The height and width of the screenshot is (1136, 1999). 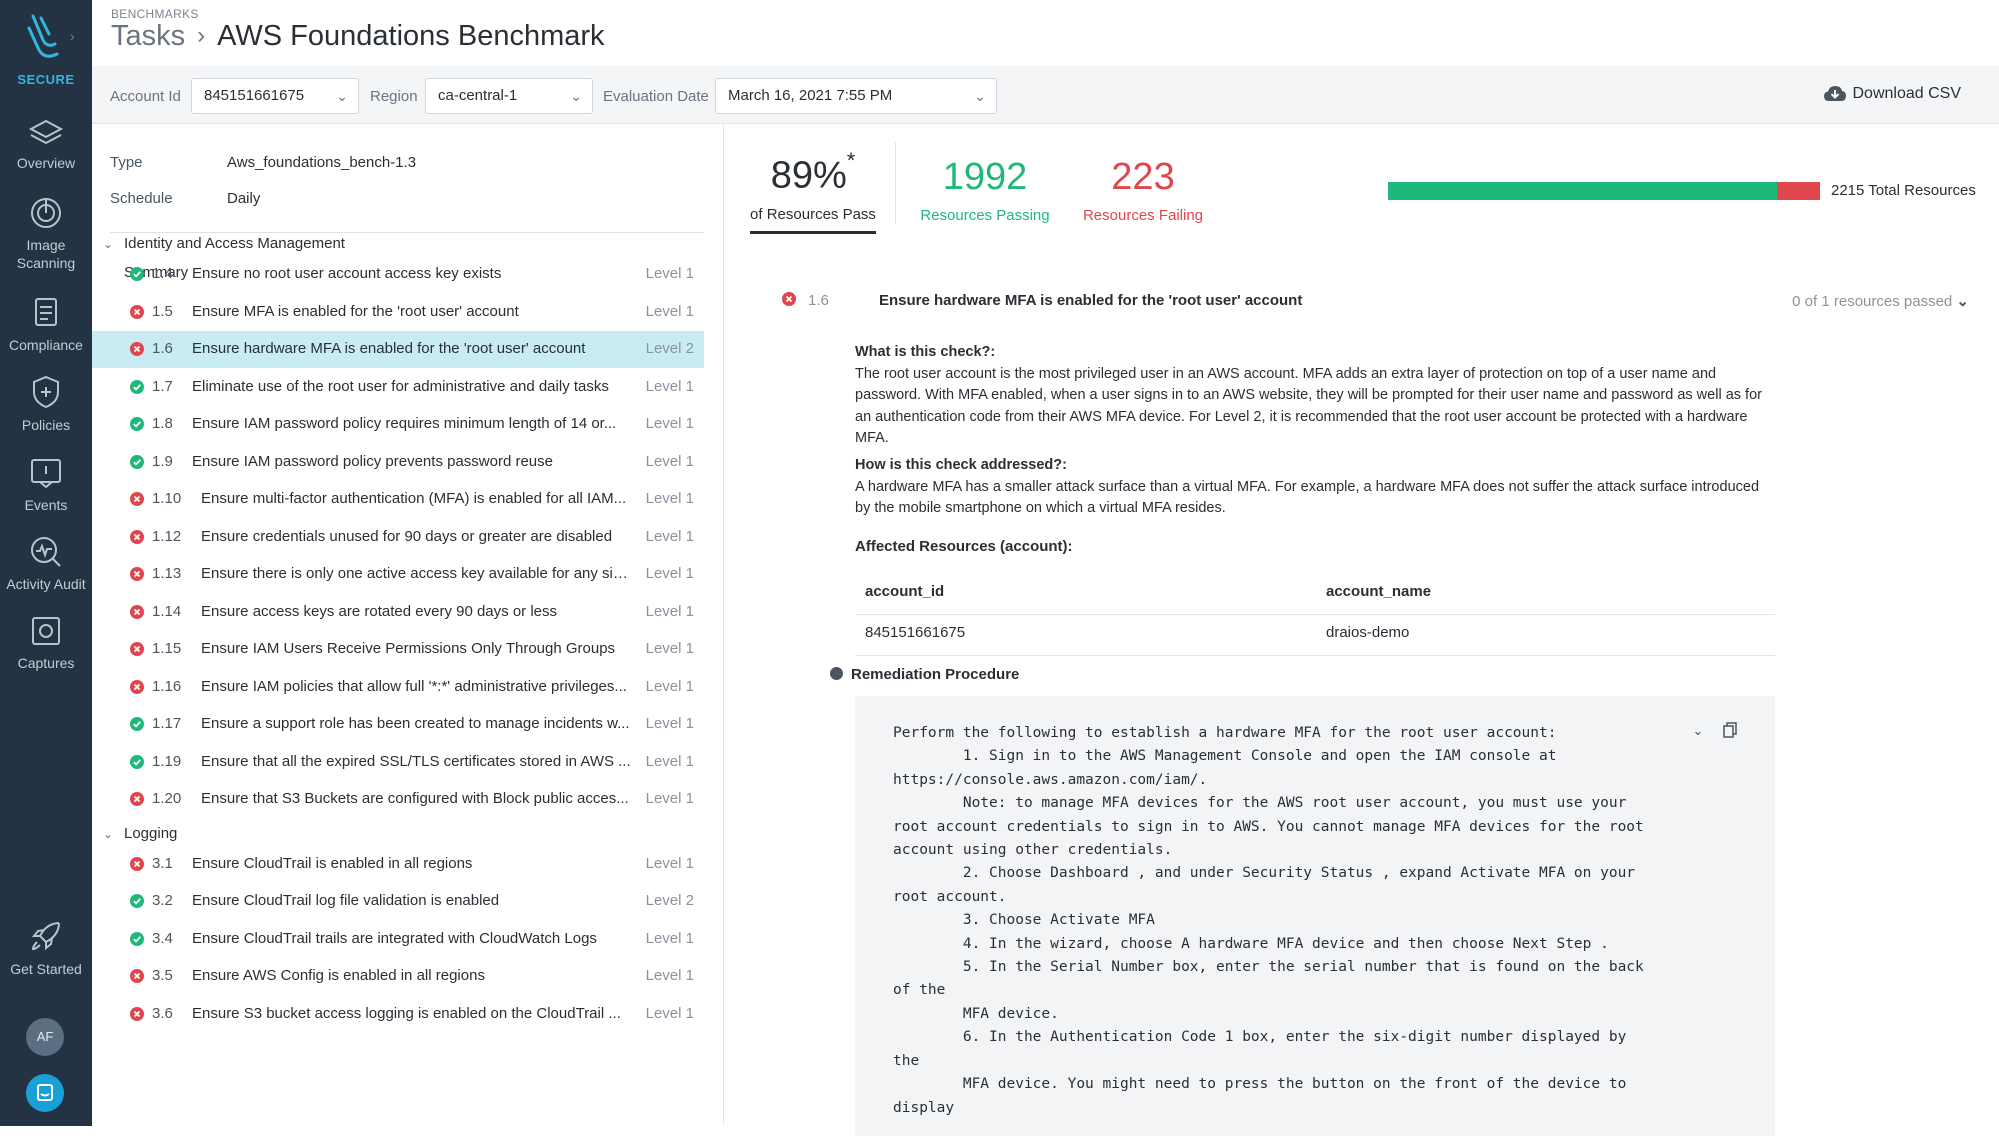 I want to click on nav-get-started: Get Started, so click(x=46, y=948).